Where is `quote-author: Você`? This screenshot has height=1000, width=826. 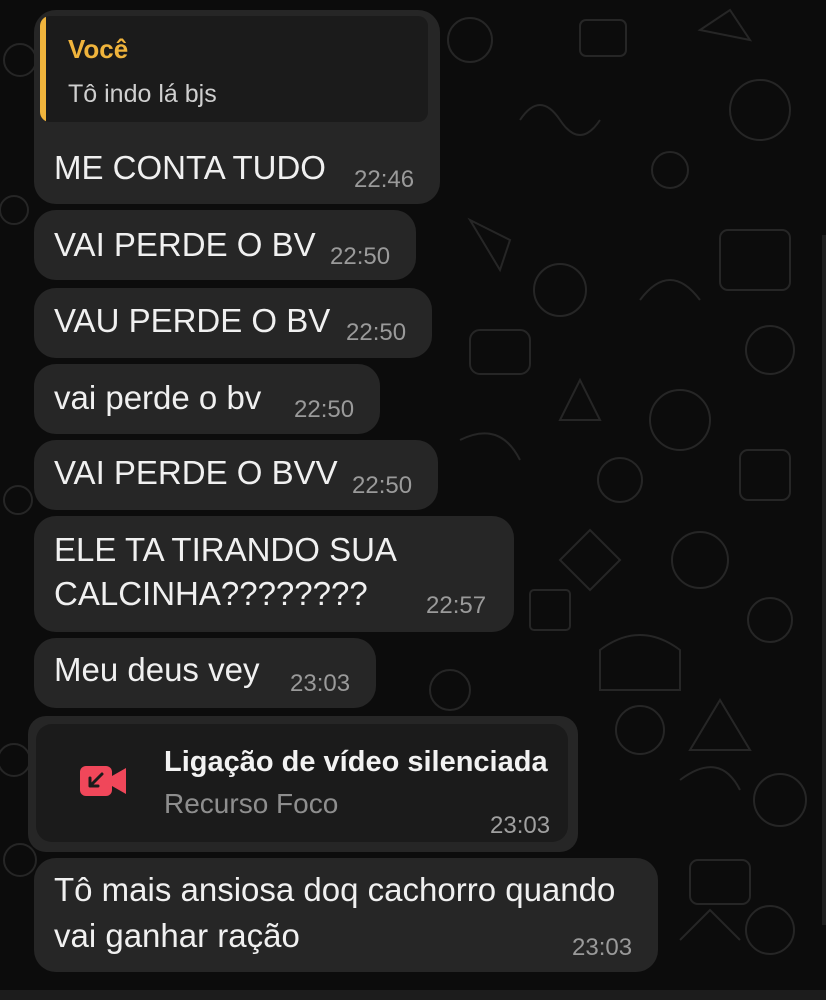 quote-author: Você is located at coordinates (98, 49).